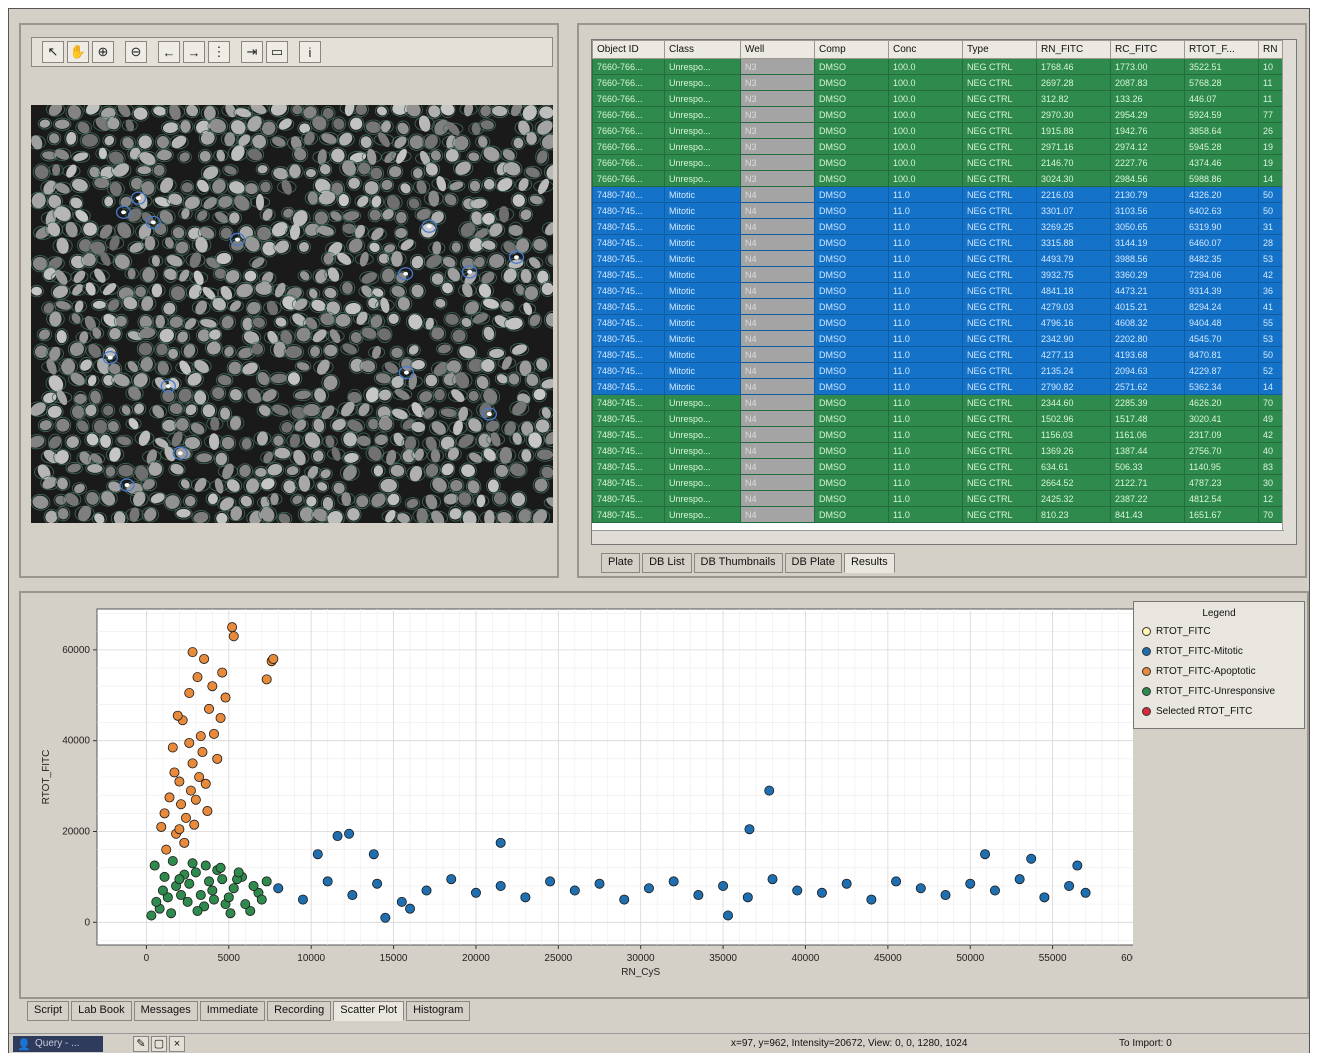 The width and height of the screenshot is (1318, 1057). Describe the element at coordinates (103, 52) in the screenshot. I see `zoom-in-icon: ⊕` at that location.